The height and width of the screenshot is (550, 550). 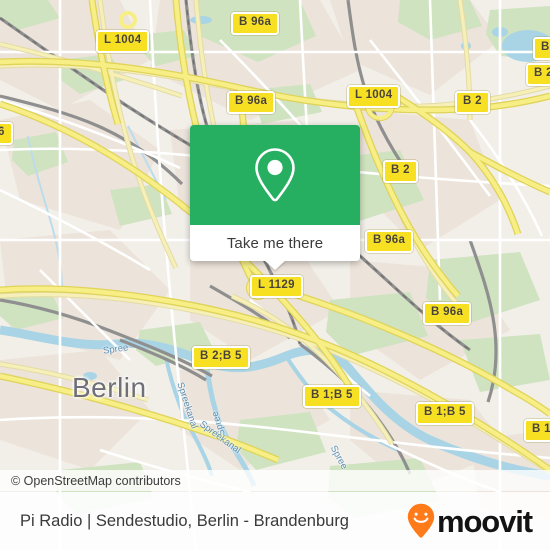 I want to click on road-shield-b96a-3: B 96a, so click(x=389, y=241).